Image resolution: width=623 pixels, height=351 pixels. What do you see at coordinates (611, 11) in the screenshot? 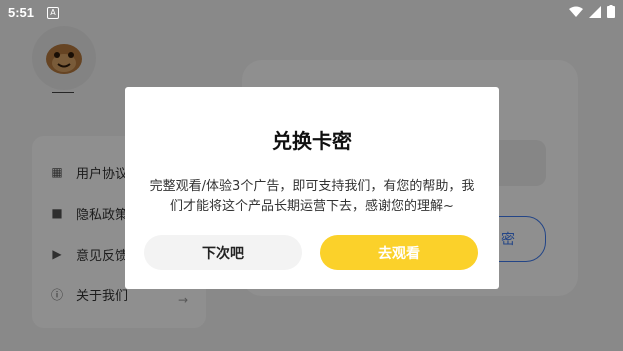
I see `battery-icon` at bounding box center [611, 11].